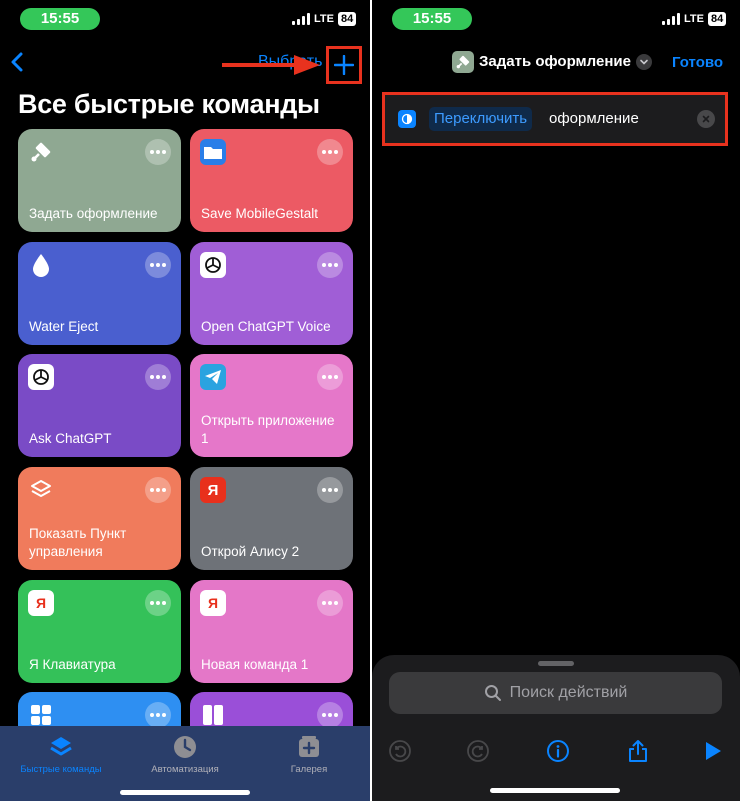 This screenshot has height=801, width=740. I want to click on droplet-icon, so click(41, 265).